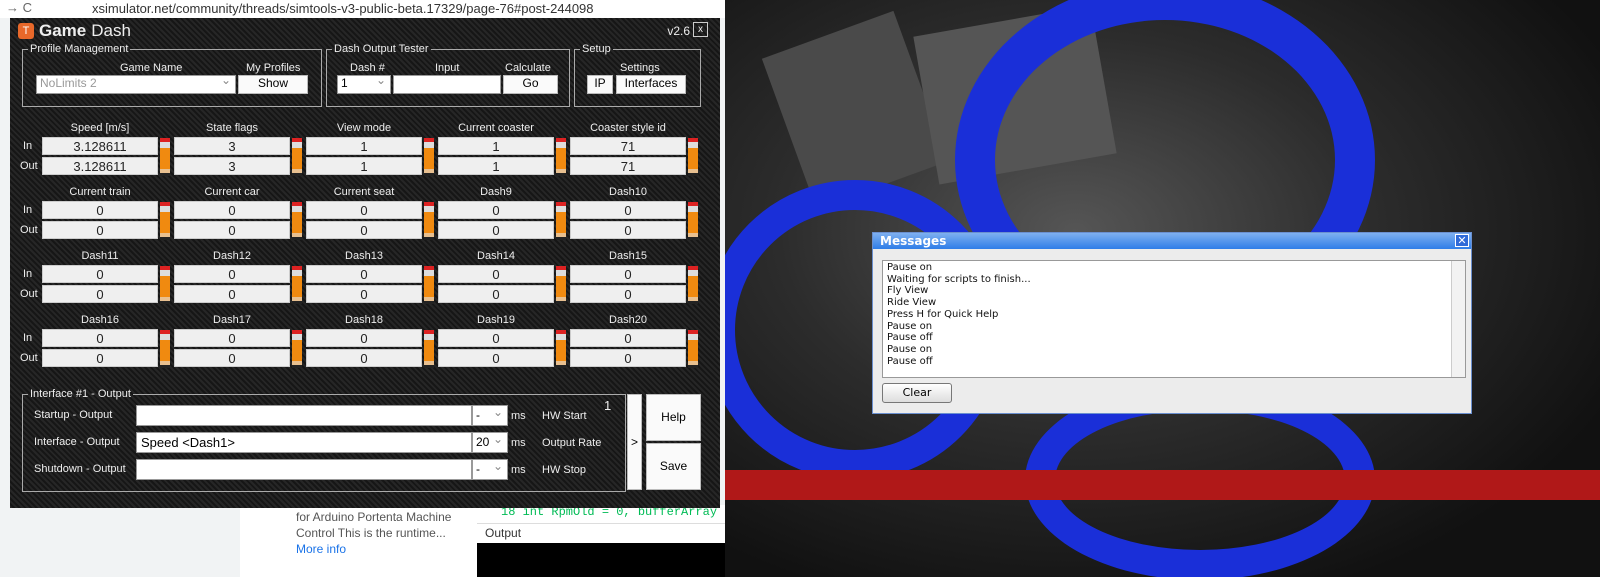 The image size is (1600, 577). What do you see at coordinates (640, 68) in the screenshot?
I see `settings-label: Settings` at bounding box center [640, 68].